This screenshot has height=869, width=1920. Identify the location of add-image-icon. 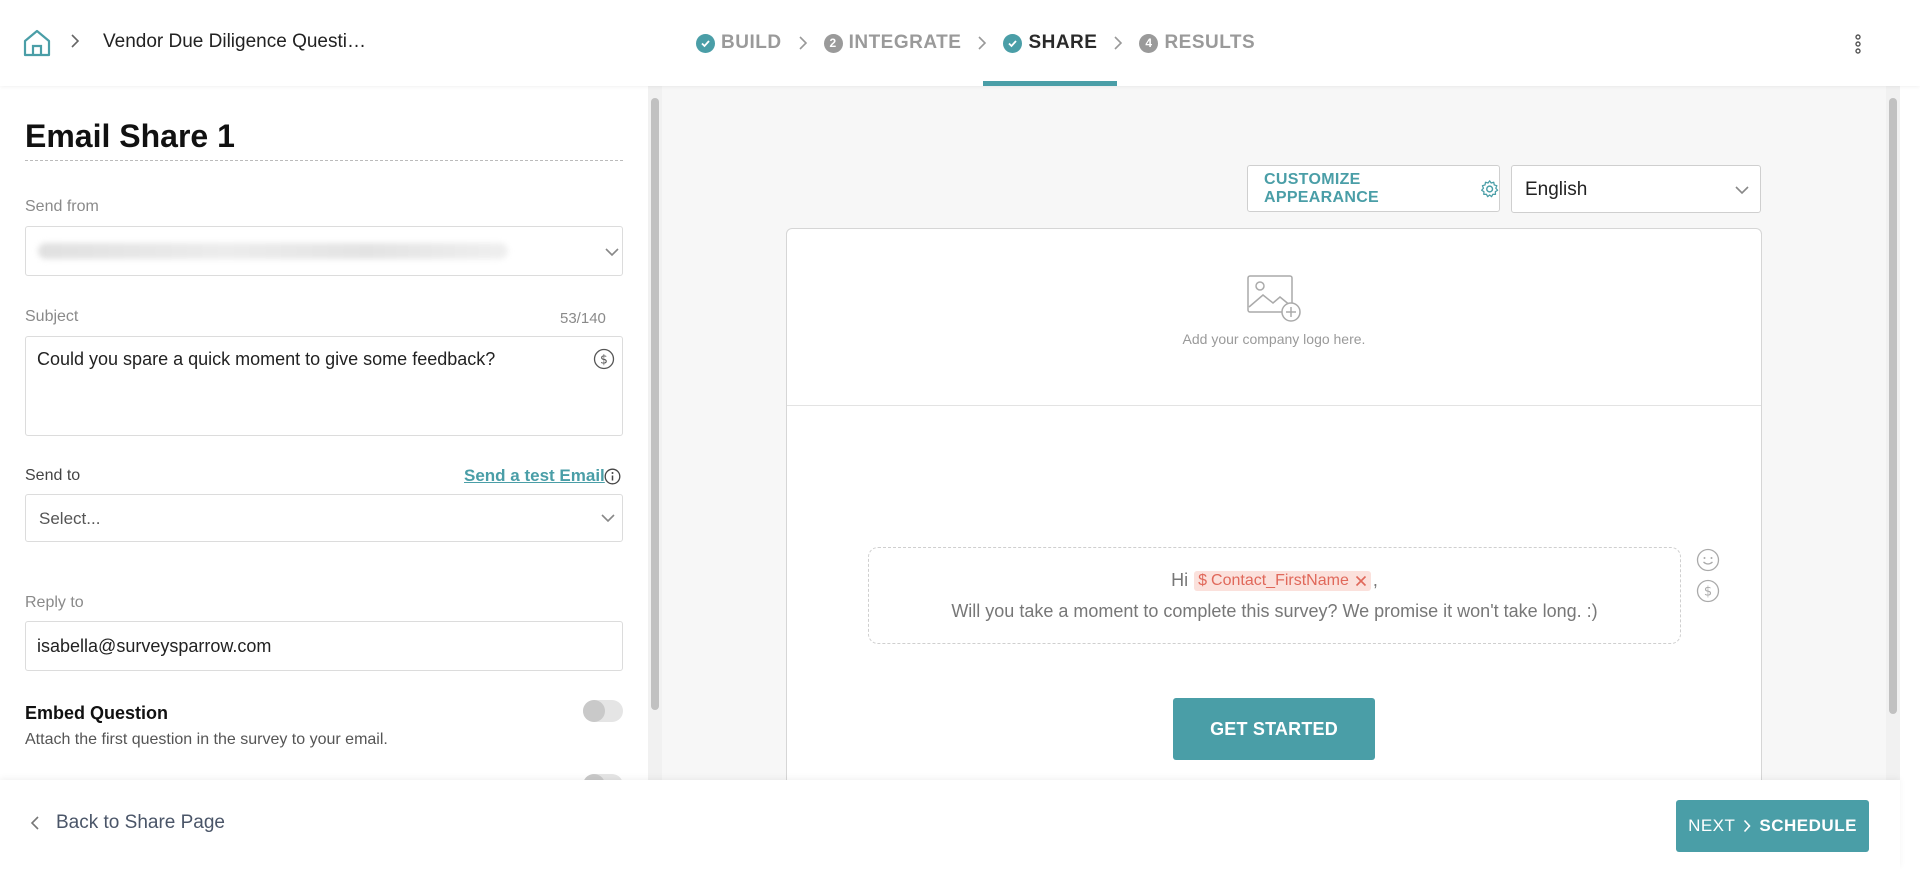
(1275, 299).